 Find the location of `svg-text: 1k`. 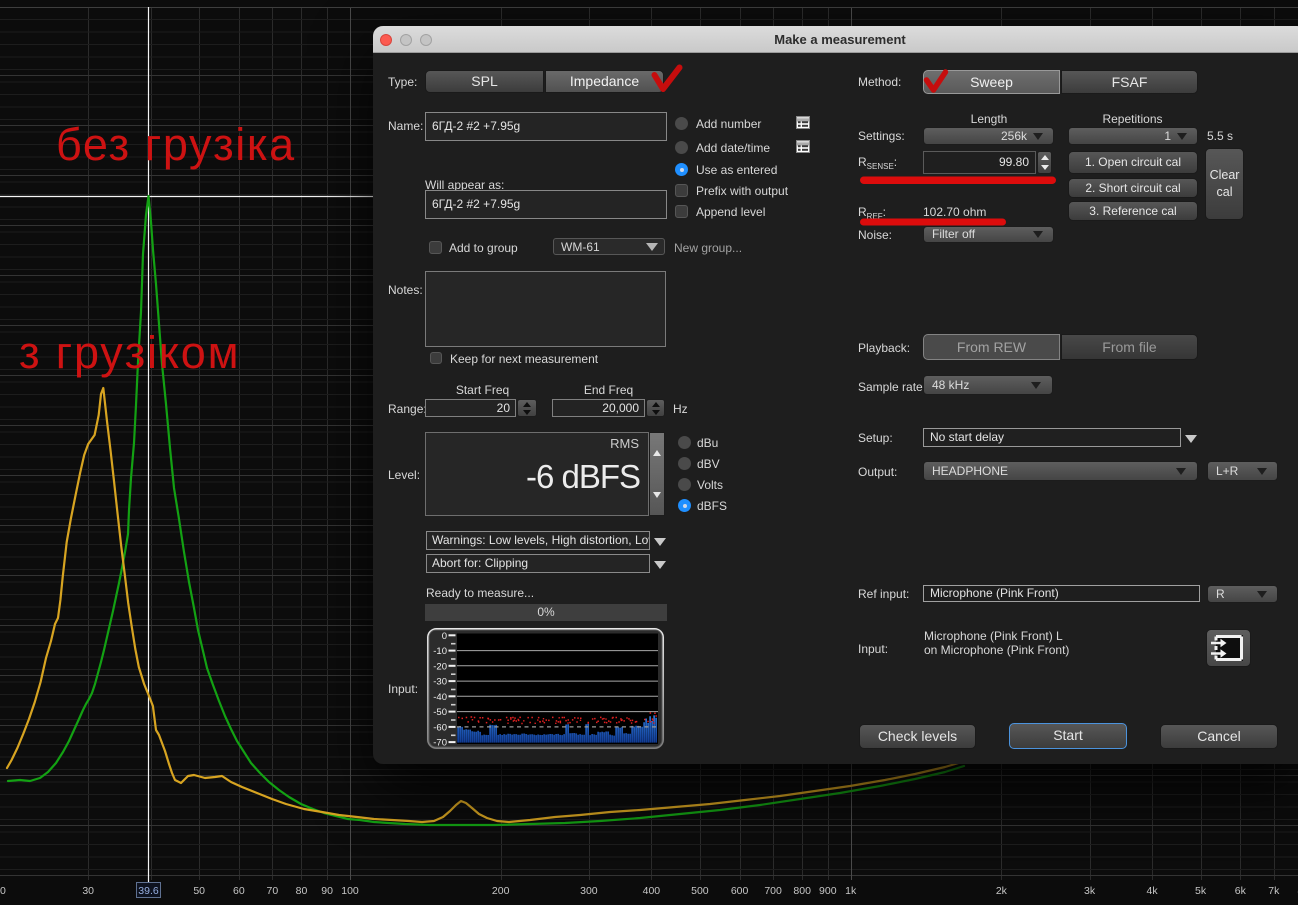

svg-text: 1k is located at coordinates (851, 891).